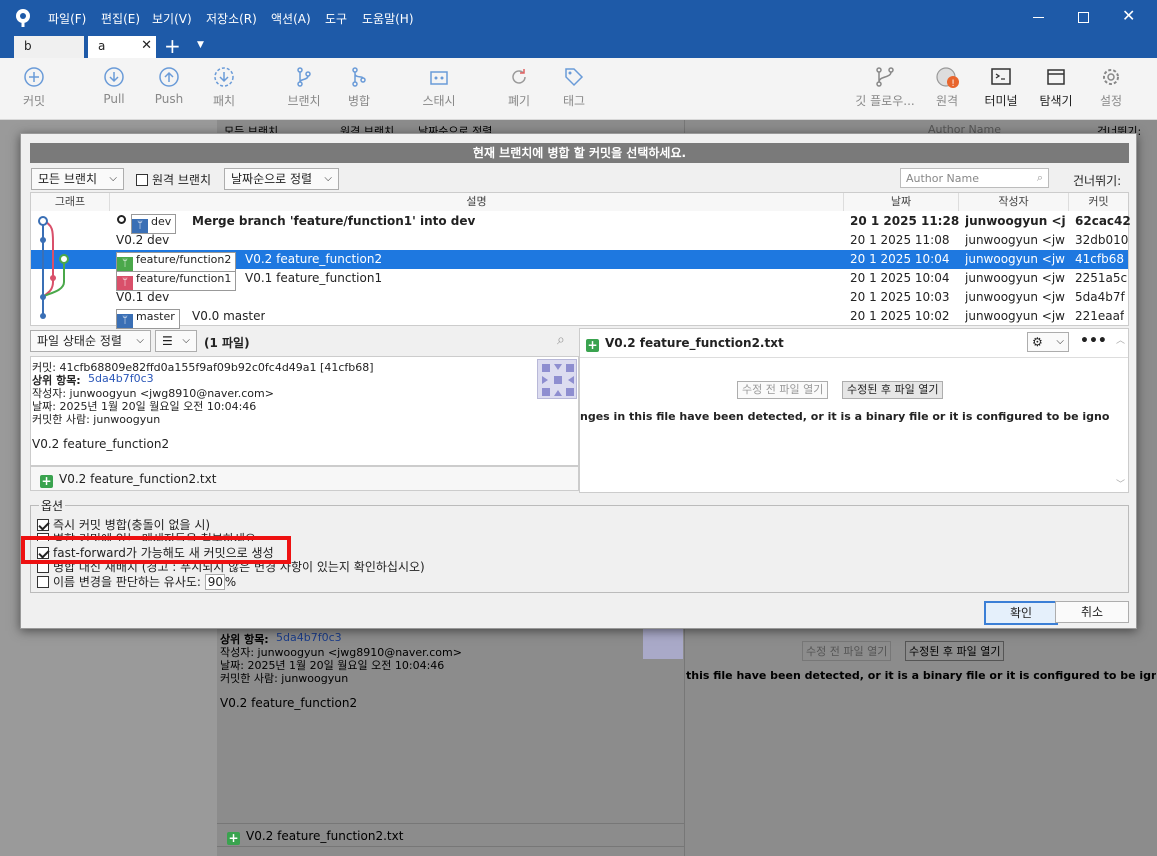 This screenshot has height=856, width=1157. What do you see at coordinates (1014, 202) in the screenshot?
I see `column-author: 작성자` at bounding box center [1014, 202].